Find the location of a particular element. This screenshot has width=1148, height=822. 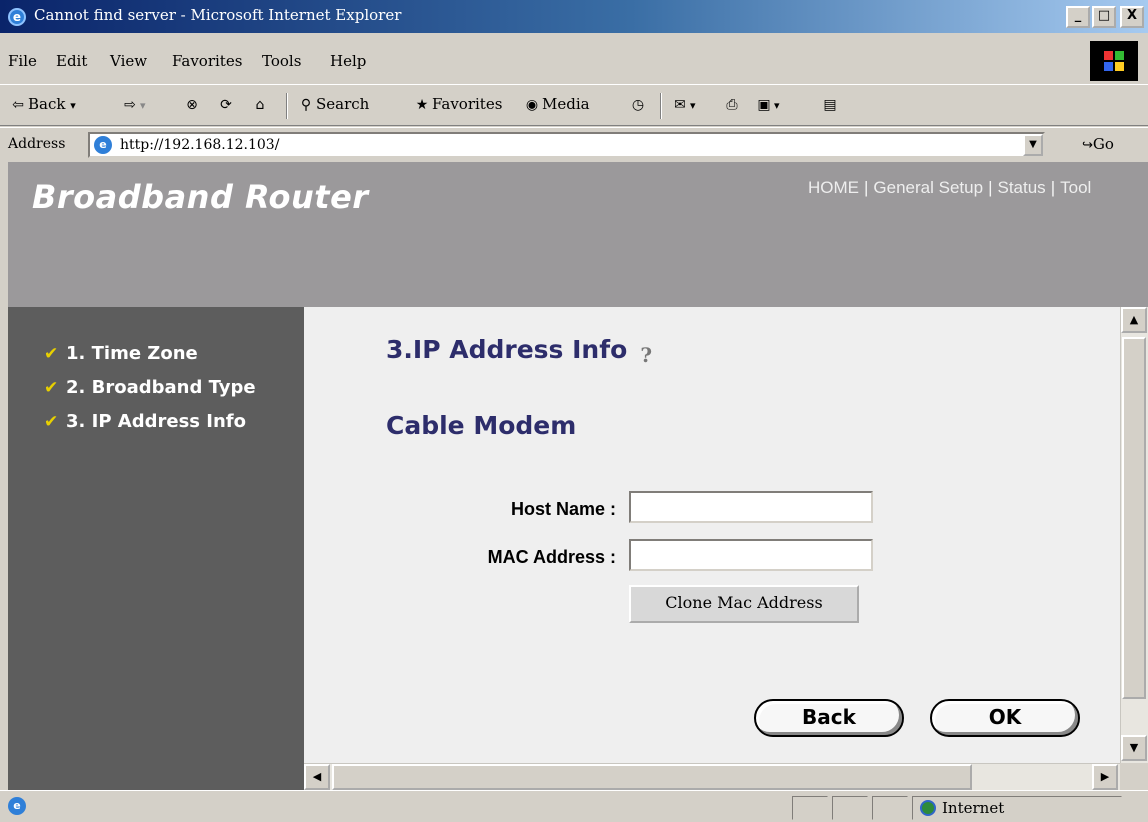

go-button: ↪Go is located at coordinates (1098, 144).